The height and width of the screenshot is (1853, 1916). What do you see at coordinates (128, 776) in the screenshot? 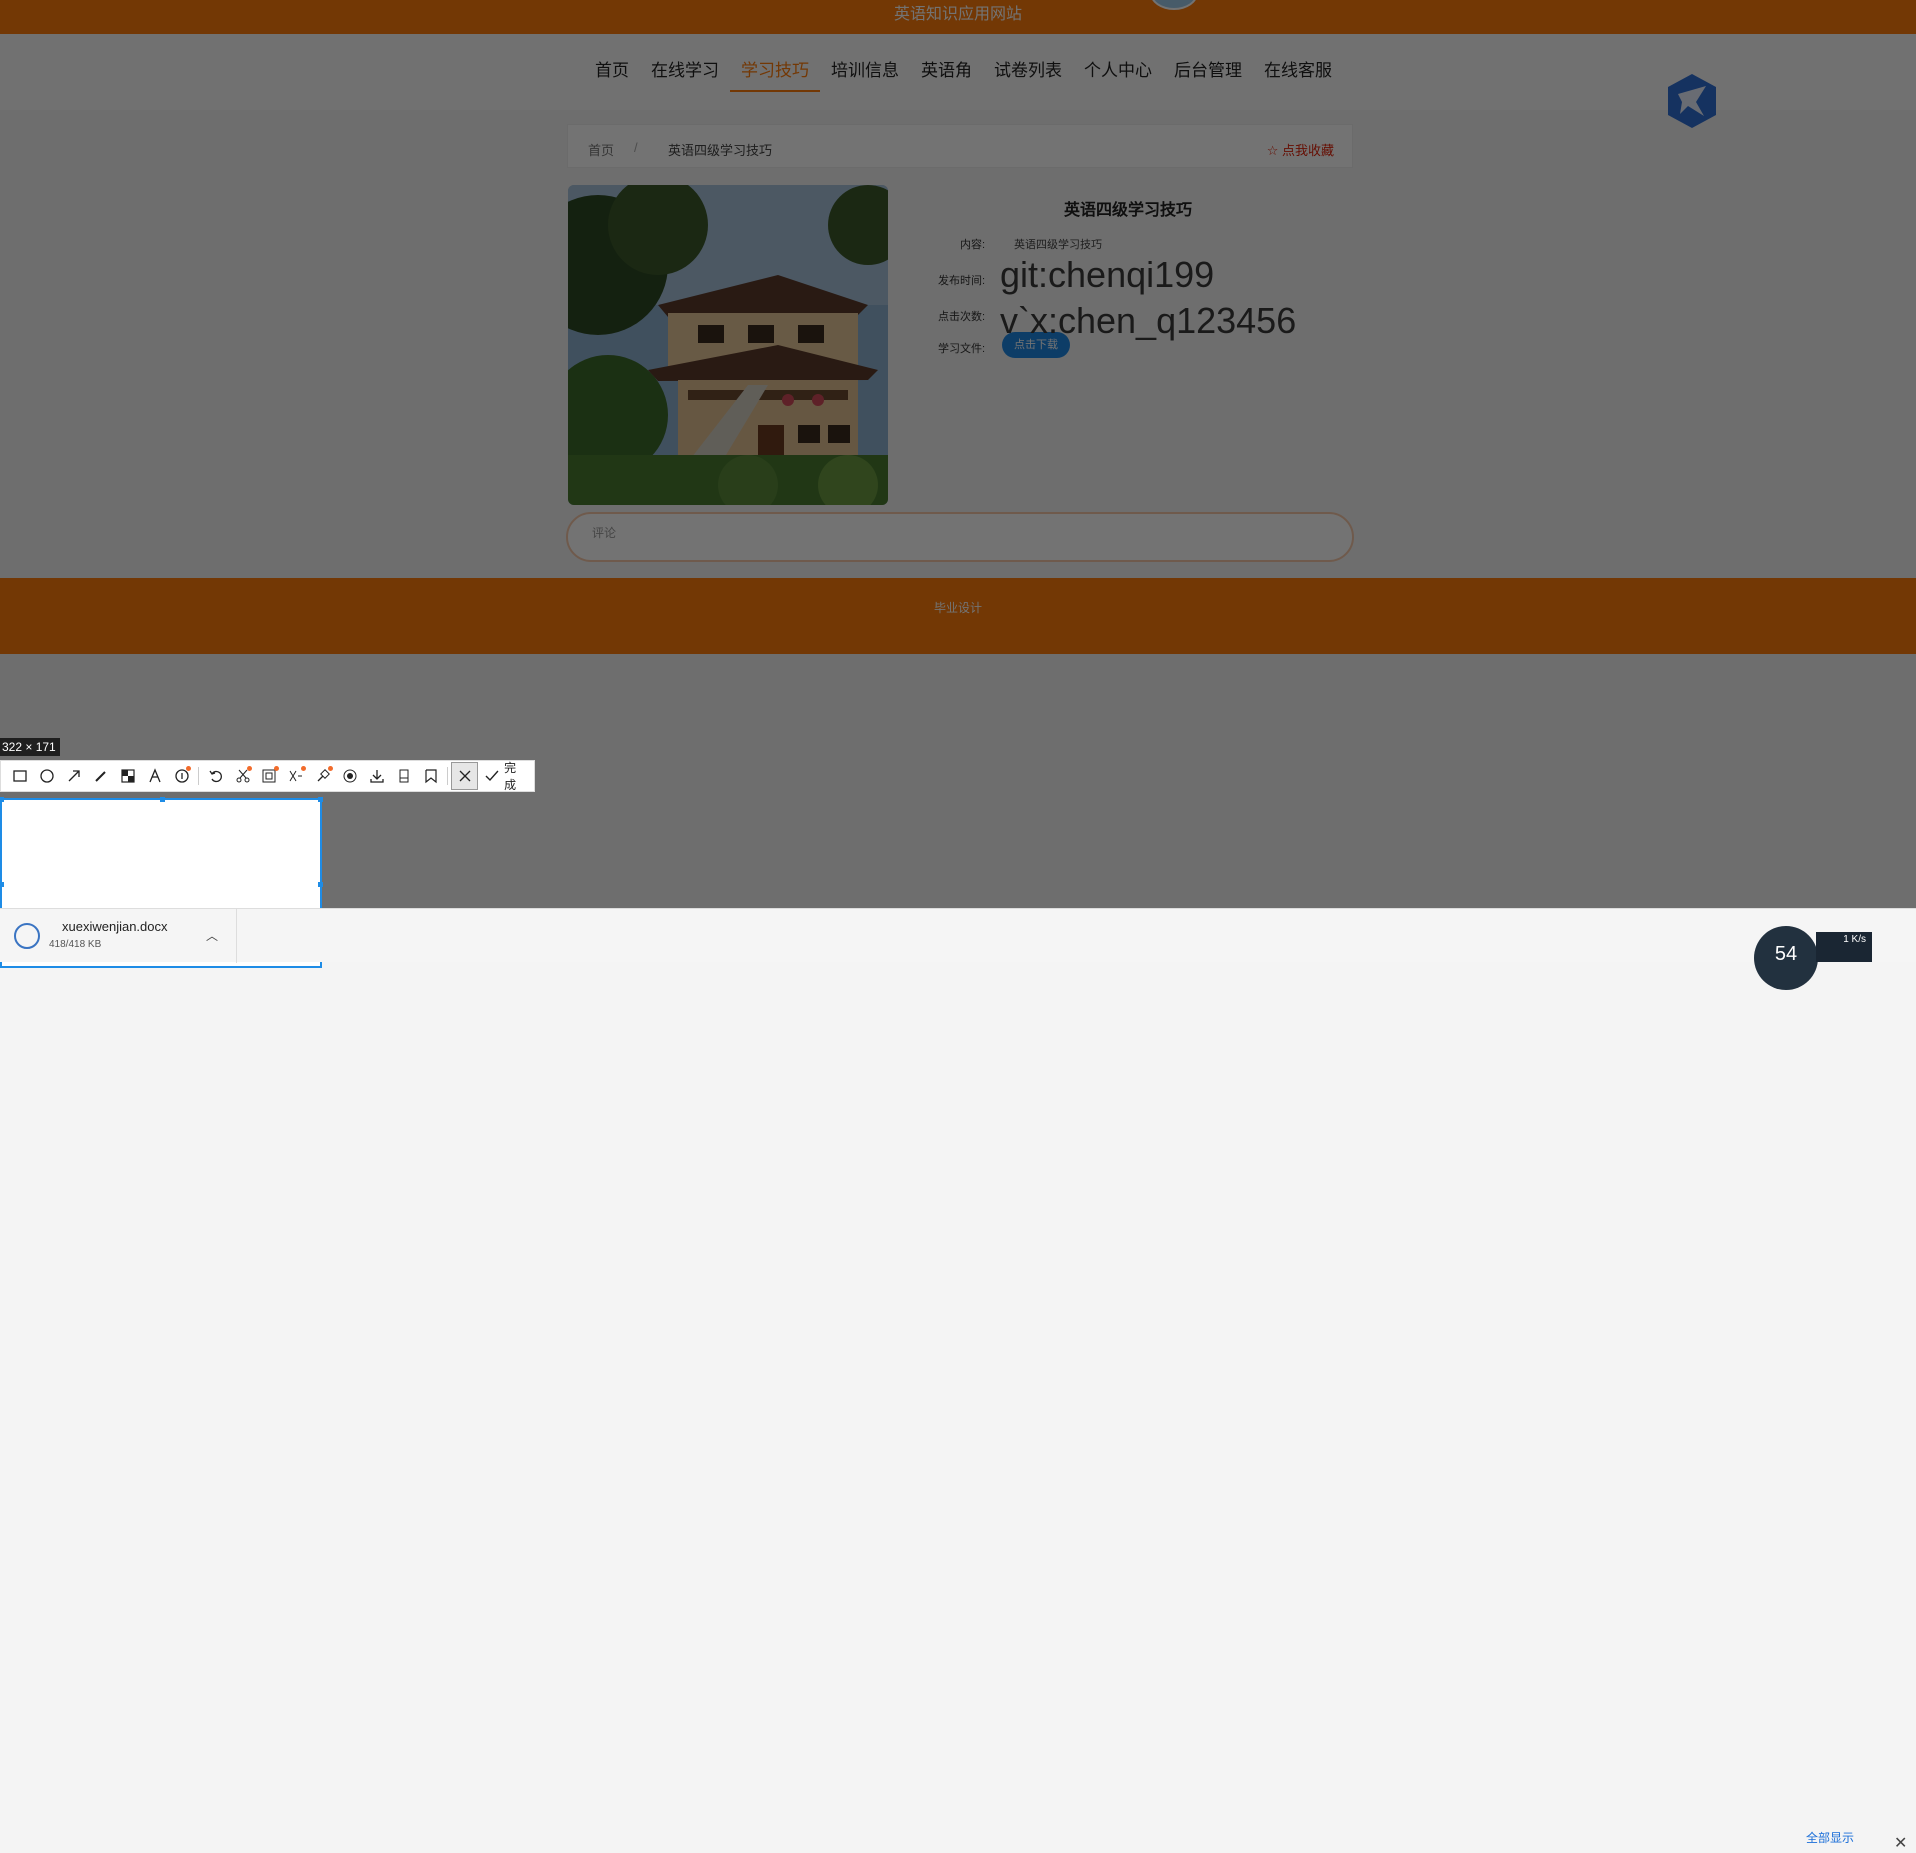
I see `mosaic-icon` at bounding box center [128, 776].